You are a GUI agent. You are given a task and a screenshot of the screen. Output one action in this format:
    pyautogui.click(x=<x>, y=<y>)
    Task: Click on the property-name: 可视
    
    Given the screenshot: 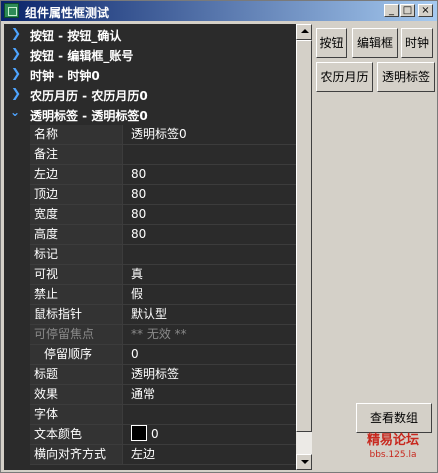 What is the action you would take?
    pyautogui.click(x=76, y=274)
    